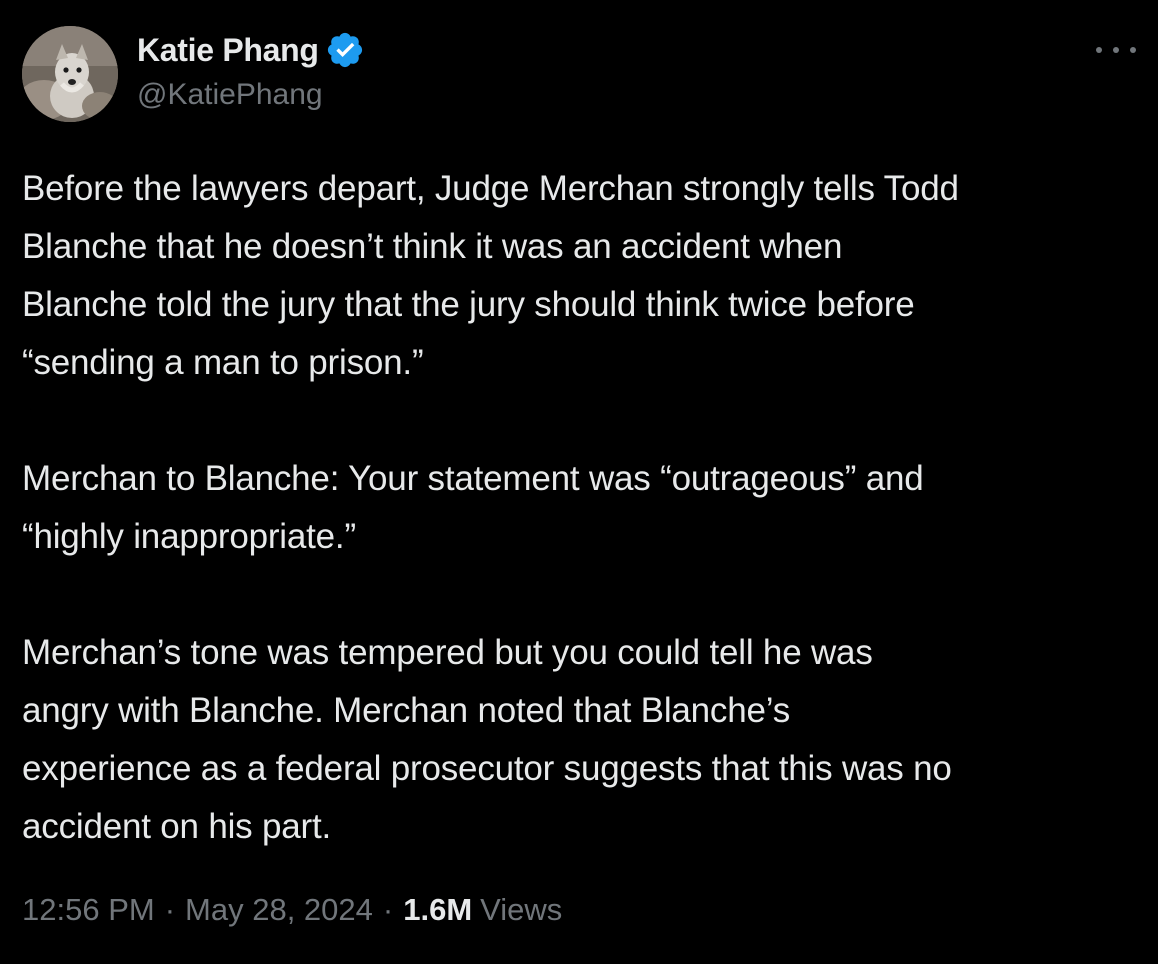 This screenshot has width=1158, height=964. Describe the element at coordinates (279, 910) in the screenshot. I see `tweet-date: May 28, 2024` at that location.